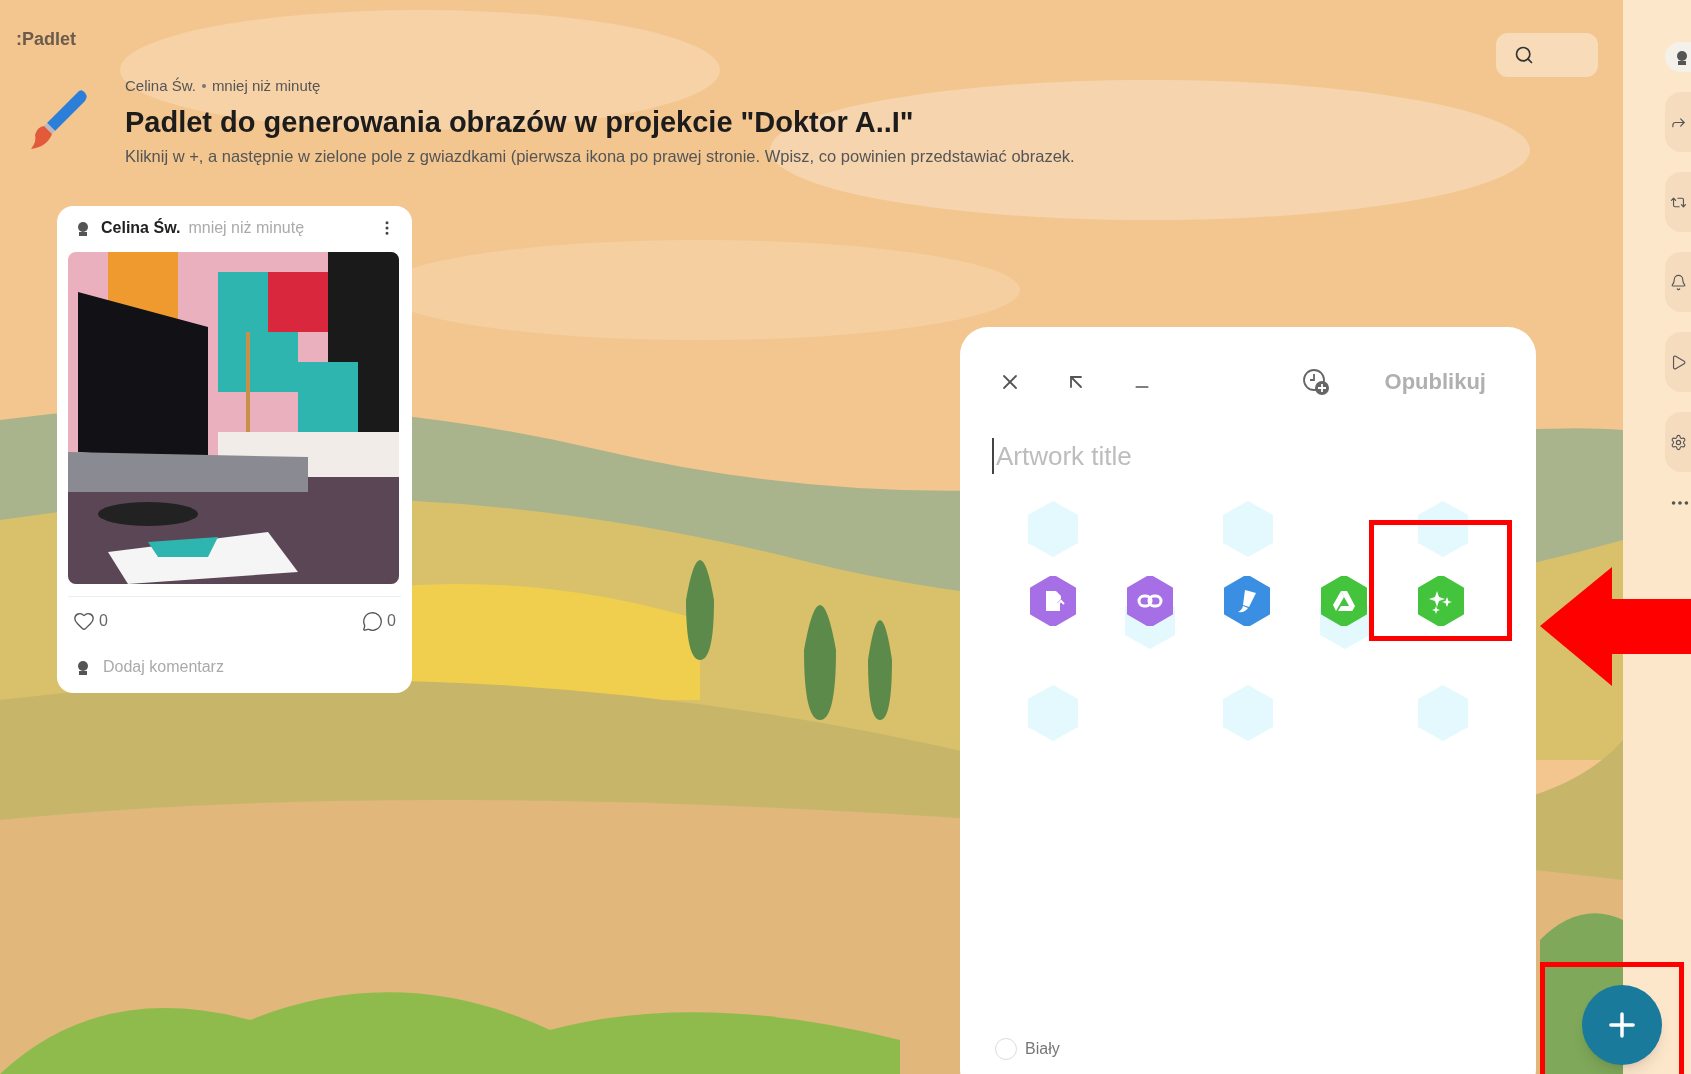  Describe the element at coordinates (1678, 122) in the screenshot. I see `share-button` at that location.